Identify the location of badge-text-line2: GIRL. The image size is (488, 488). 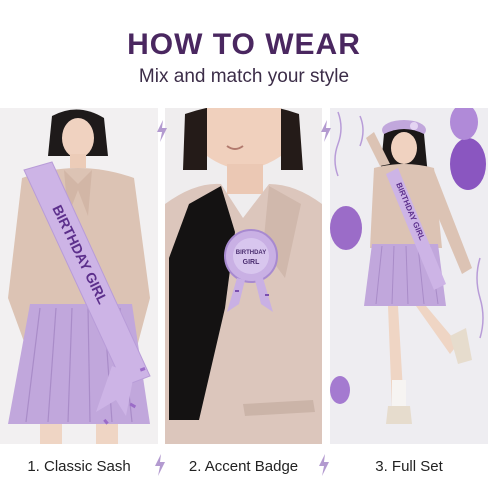
(251, 262).